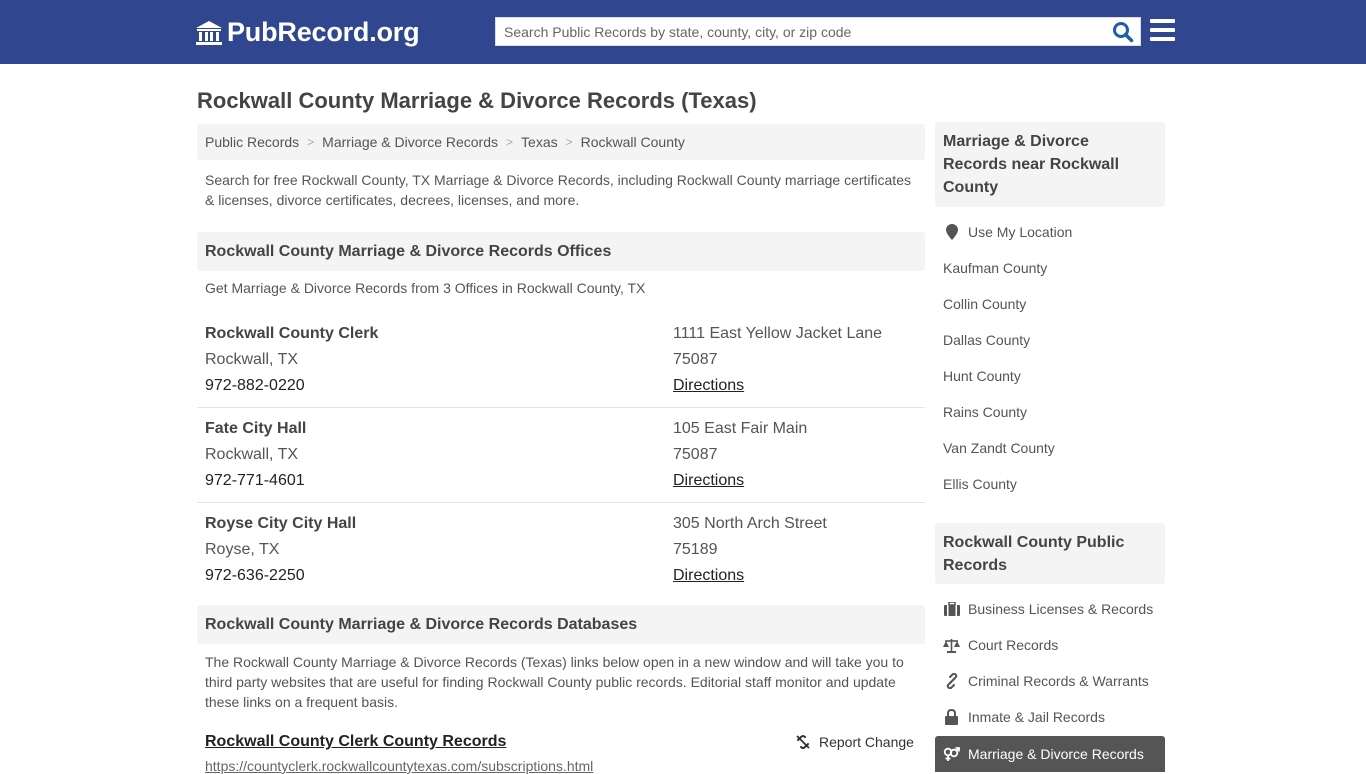 The height and width of the screenshot is (774, 1366). What do you see at coordinates (633, 142) in the screenshot?
I see `breadcrumb-rockwall-county: Rockwall County` at bounding box center [633, 142].